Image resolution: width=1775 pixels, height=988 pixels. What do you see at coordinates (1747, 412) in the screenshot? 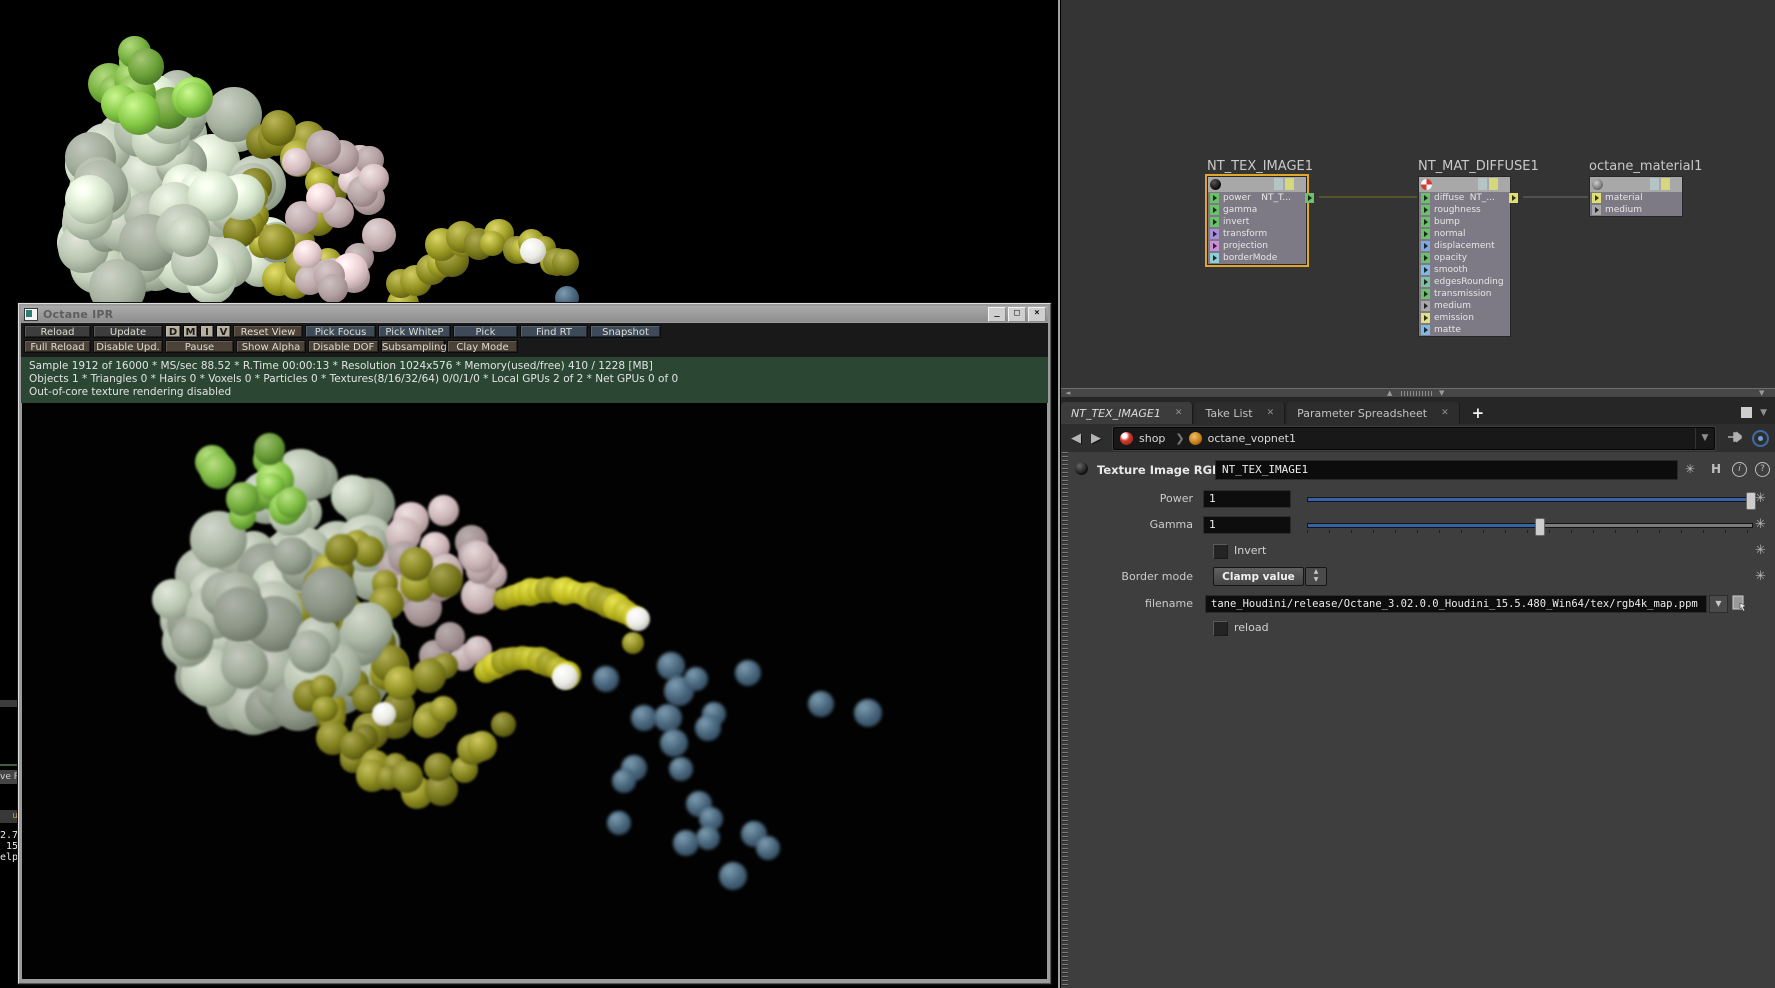
I see `pane-maximize-icon` at bounding box center [1747, 412].